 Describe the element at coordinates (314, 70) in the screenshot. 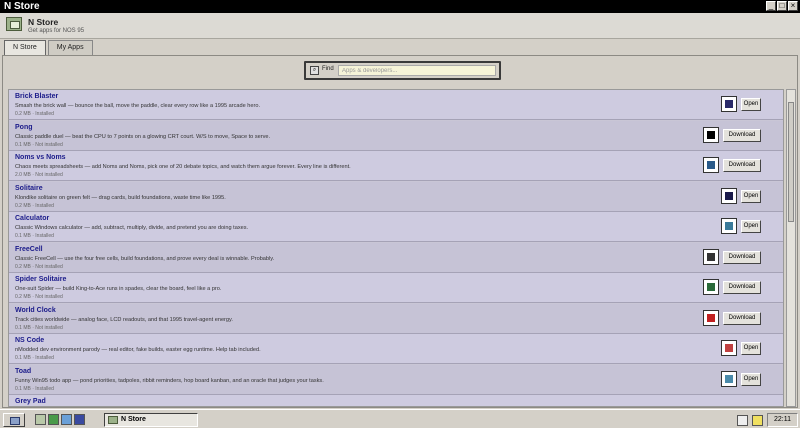

I see `search-icon: ⌕` at that location.